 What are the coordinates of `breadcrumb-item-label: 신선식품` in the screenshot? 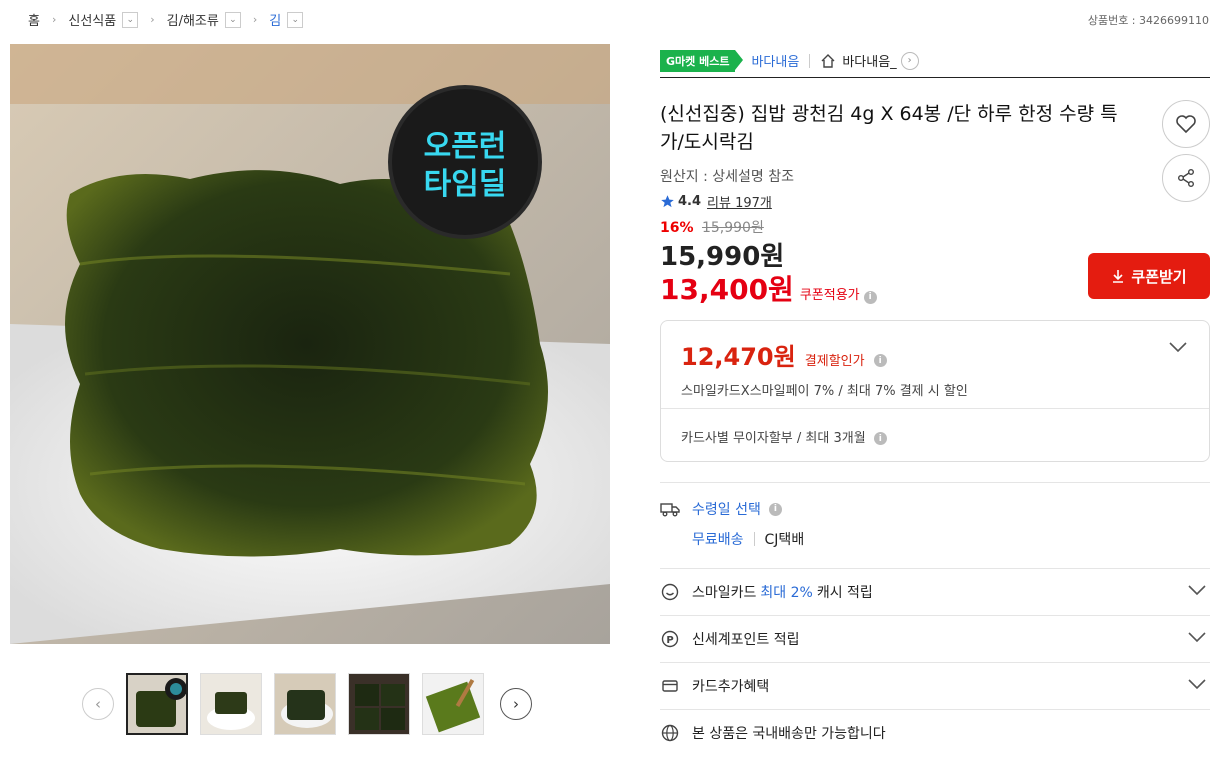 It's located at (92, 19).